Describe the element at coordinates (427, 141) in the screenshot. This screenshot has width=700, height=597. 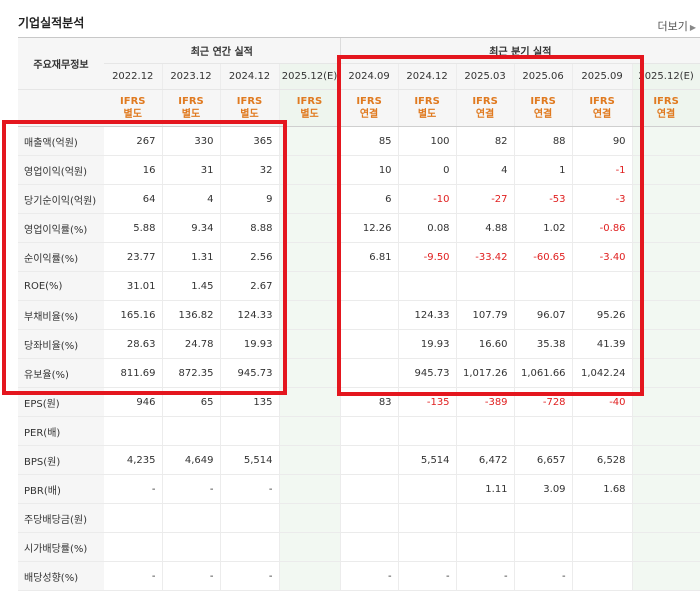
I see `table-cell: 100` at that location.